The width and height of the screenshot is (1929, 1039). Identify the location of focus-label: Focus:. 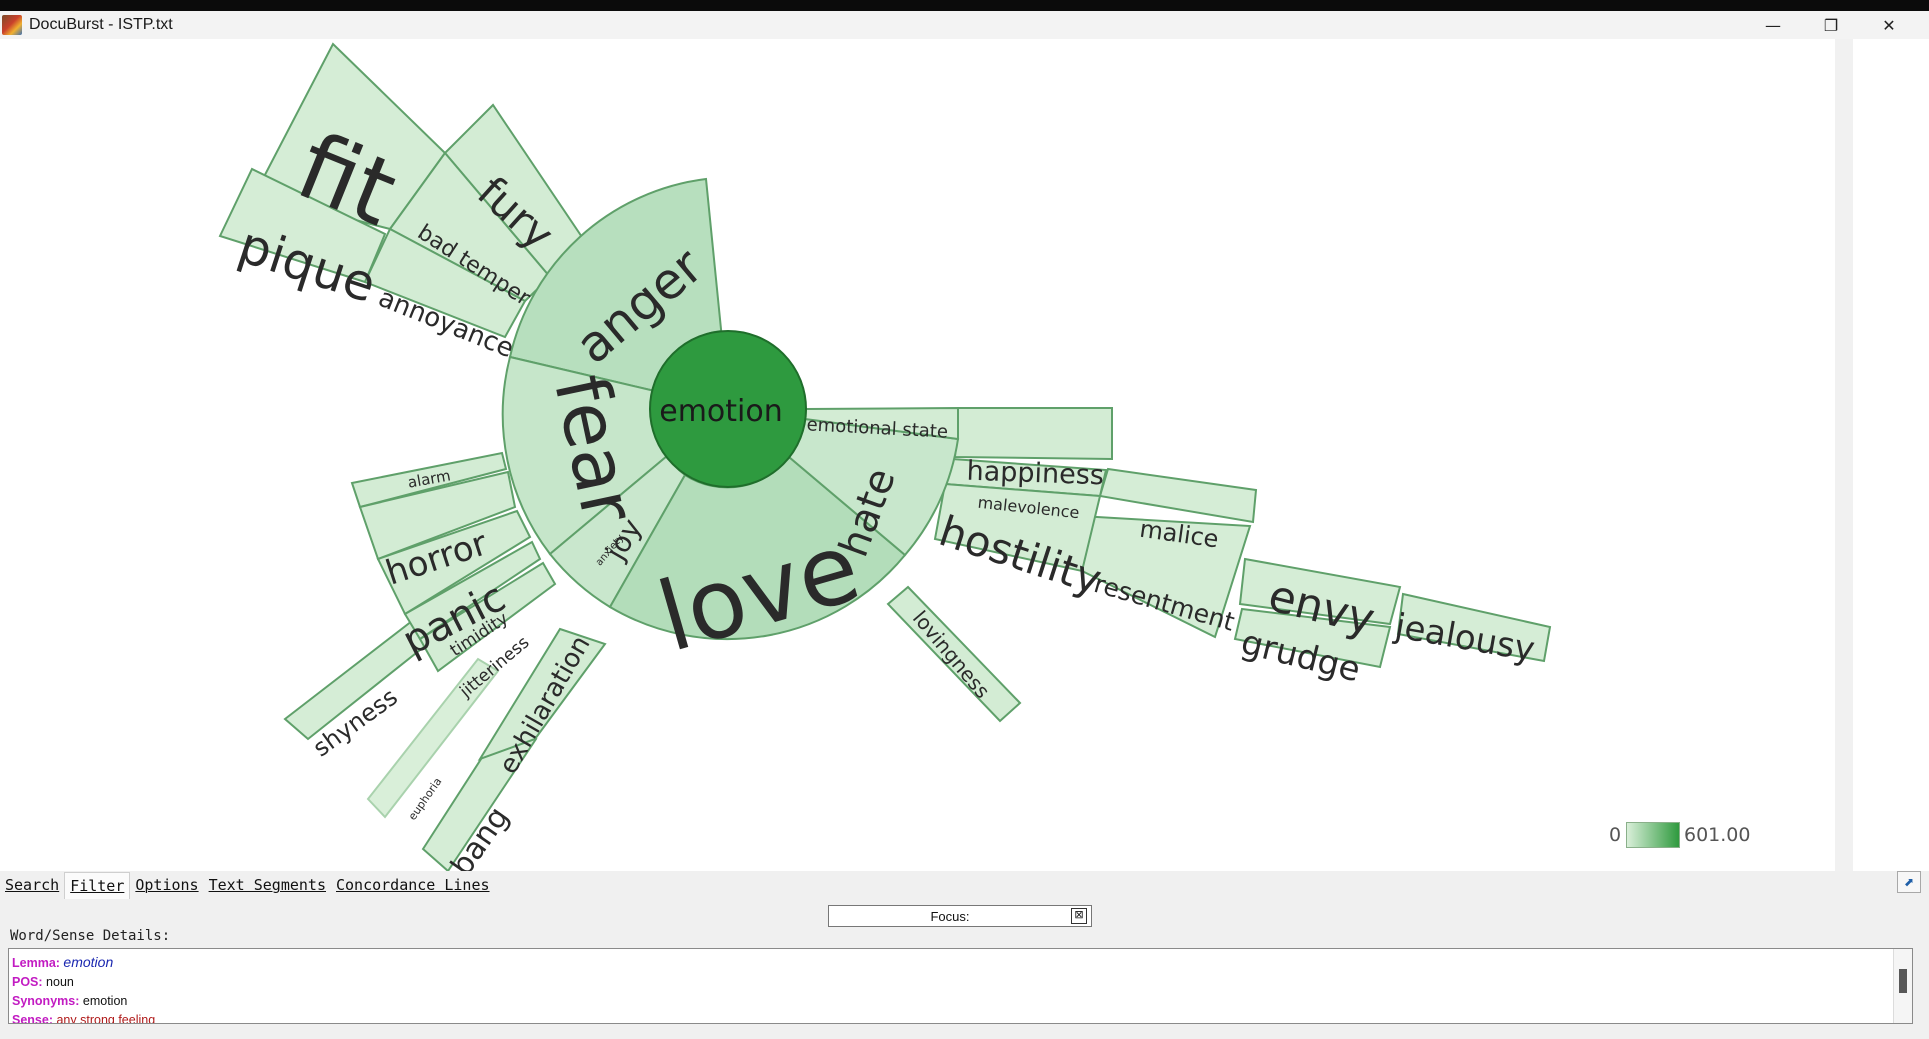
(950, 916).